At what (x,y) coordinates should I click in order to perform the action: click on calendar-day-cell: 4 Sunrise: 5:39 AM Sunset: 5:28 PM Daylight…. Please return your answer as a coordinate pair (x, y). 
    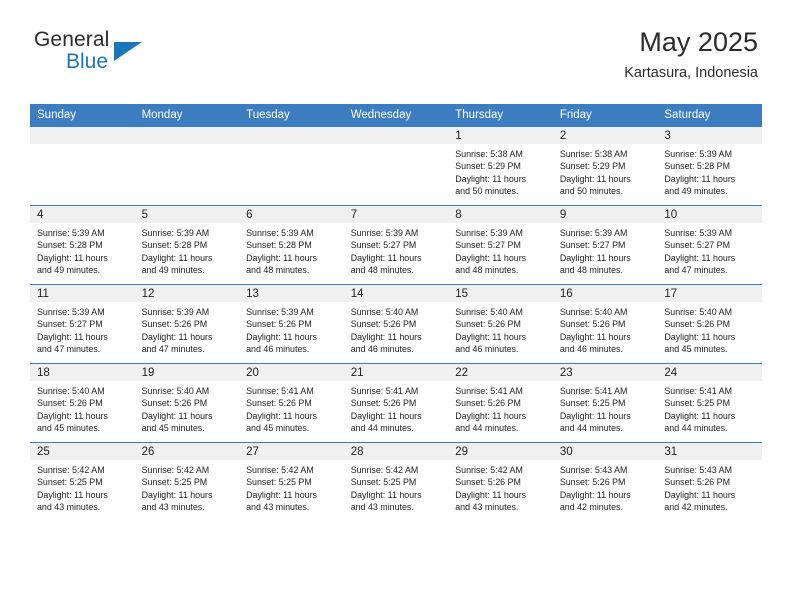
    Looking at the image, I should click on (82, 245).